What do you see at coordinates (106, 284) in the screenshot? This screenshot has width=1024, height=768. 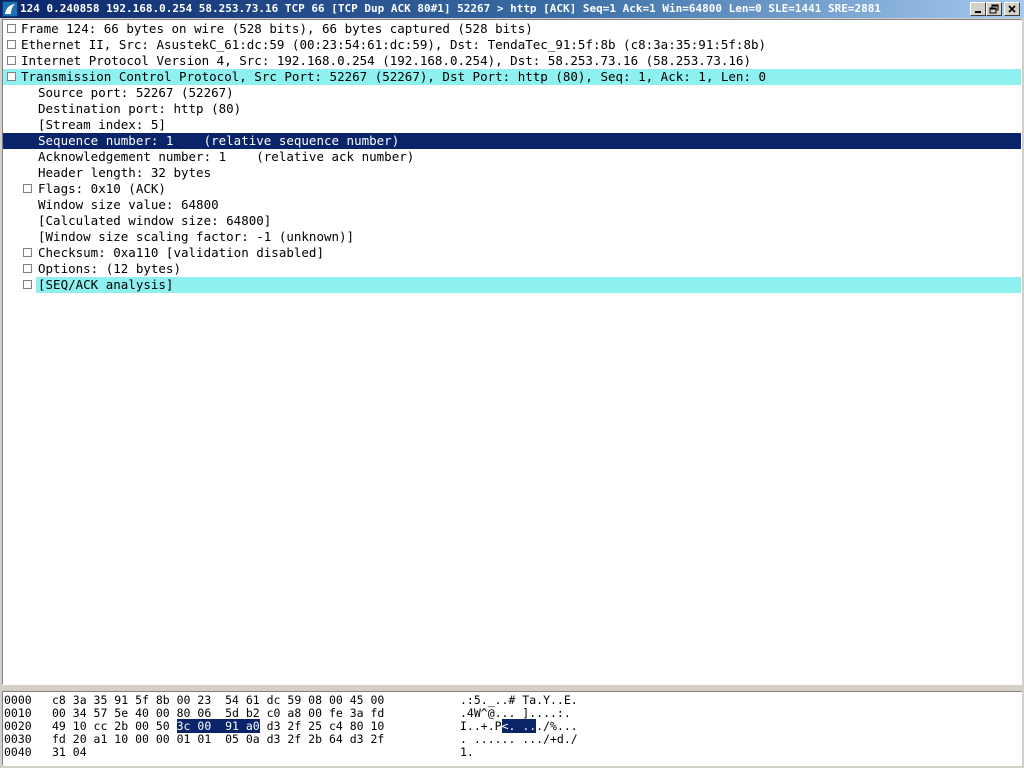 I see `tree-item-label: [SEQ/ACK analysis]` at bounding box center [106, 284].